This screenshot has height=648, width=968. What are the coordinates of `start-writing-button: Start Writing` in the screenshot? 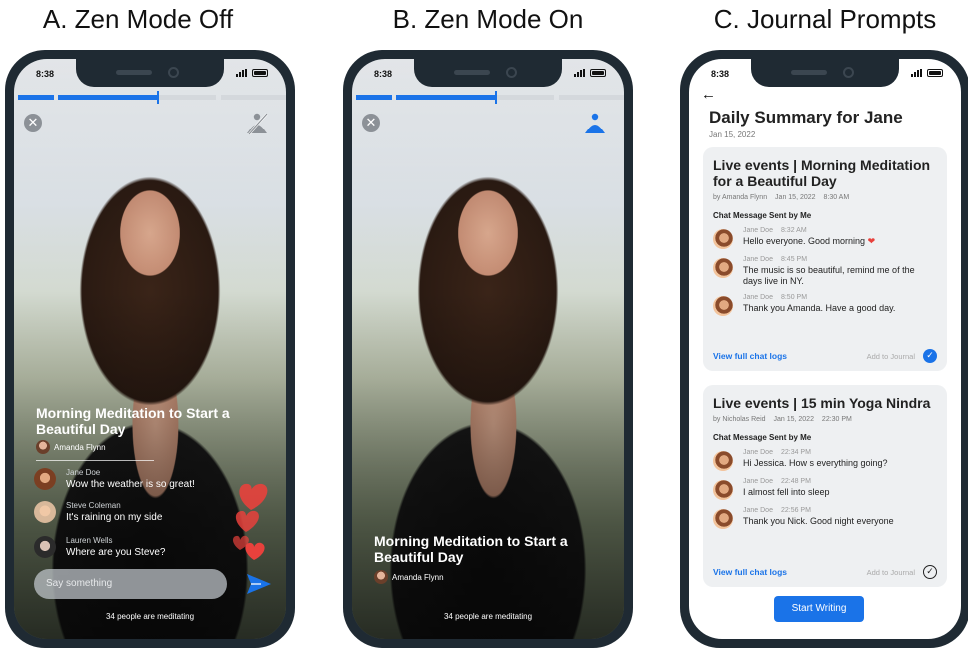 It's located at (819, 609).